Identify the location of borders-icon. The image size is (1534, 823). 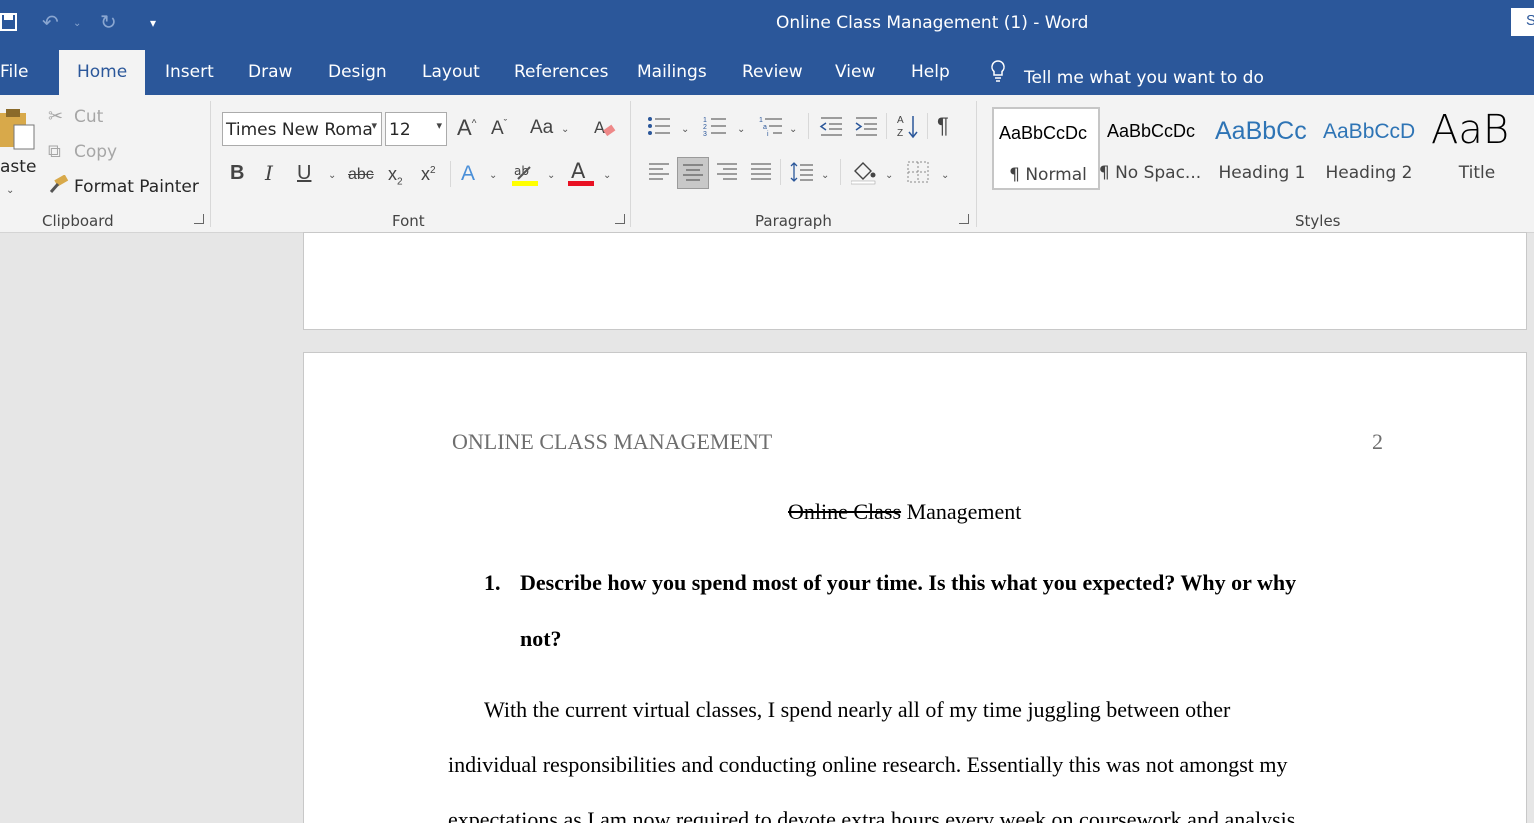
(918, 173).